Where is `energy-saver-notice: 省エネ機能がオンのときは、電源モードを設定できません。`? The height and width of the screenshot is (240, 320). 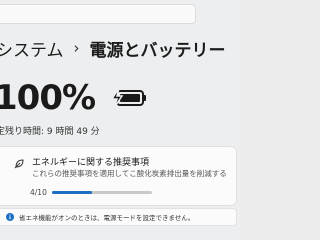
energy-saver-notice: 省エネ機能がオンのときは、電源モードを設定できません。 is located at coordinates (118, 217).